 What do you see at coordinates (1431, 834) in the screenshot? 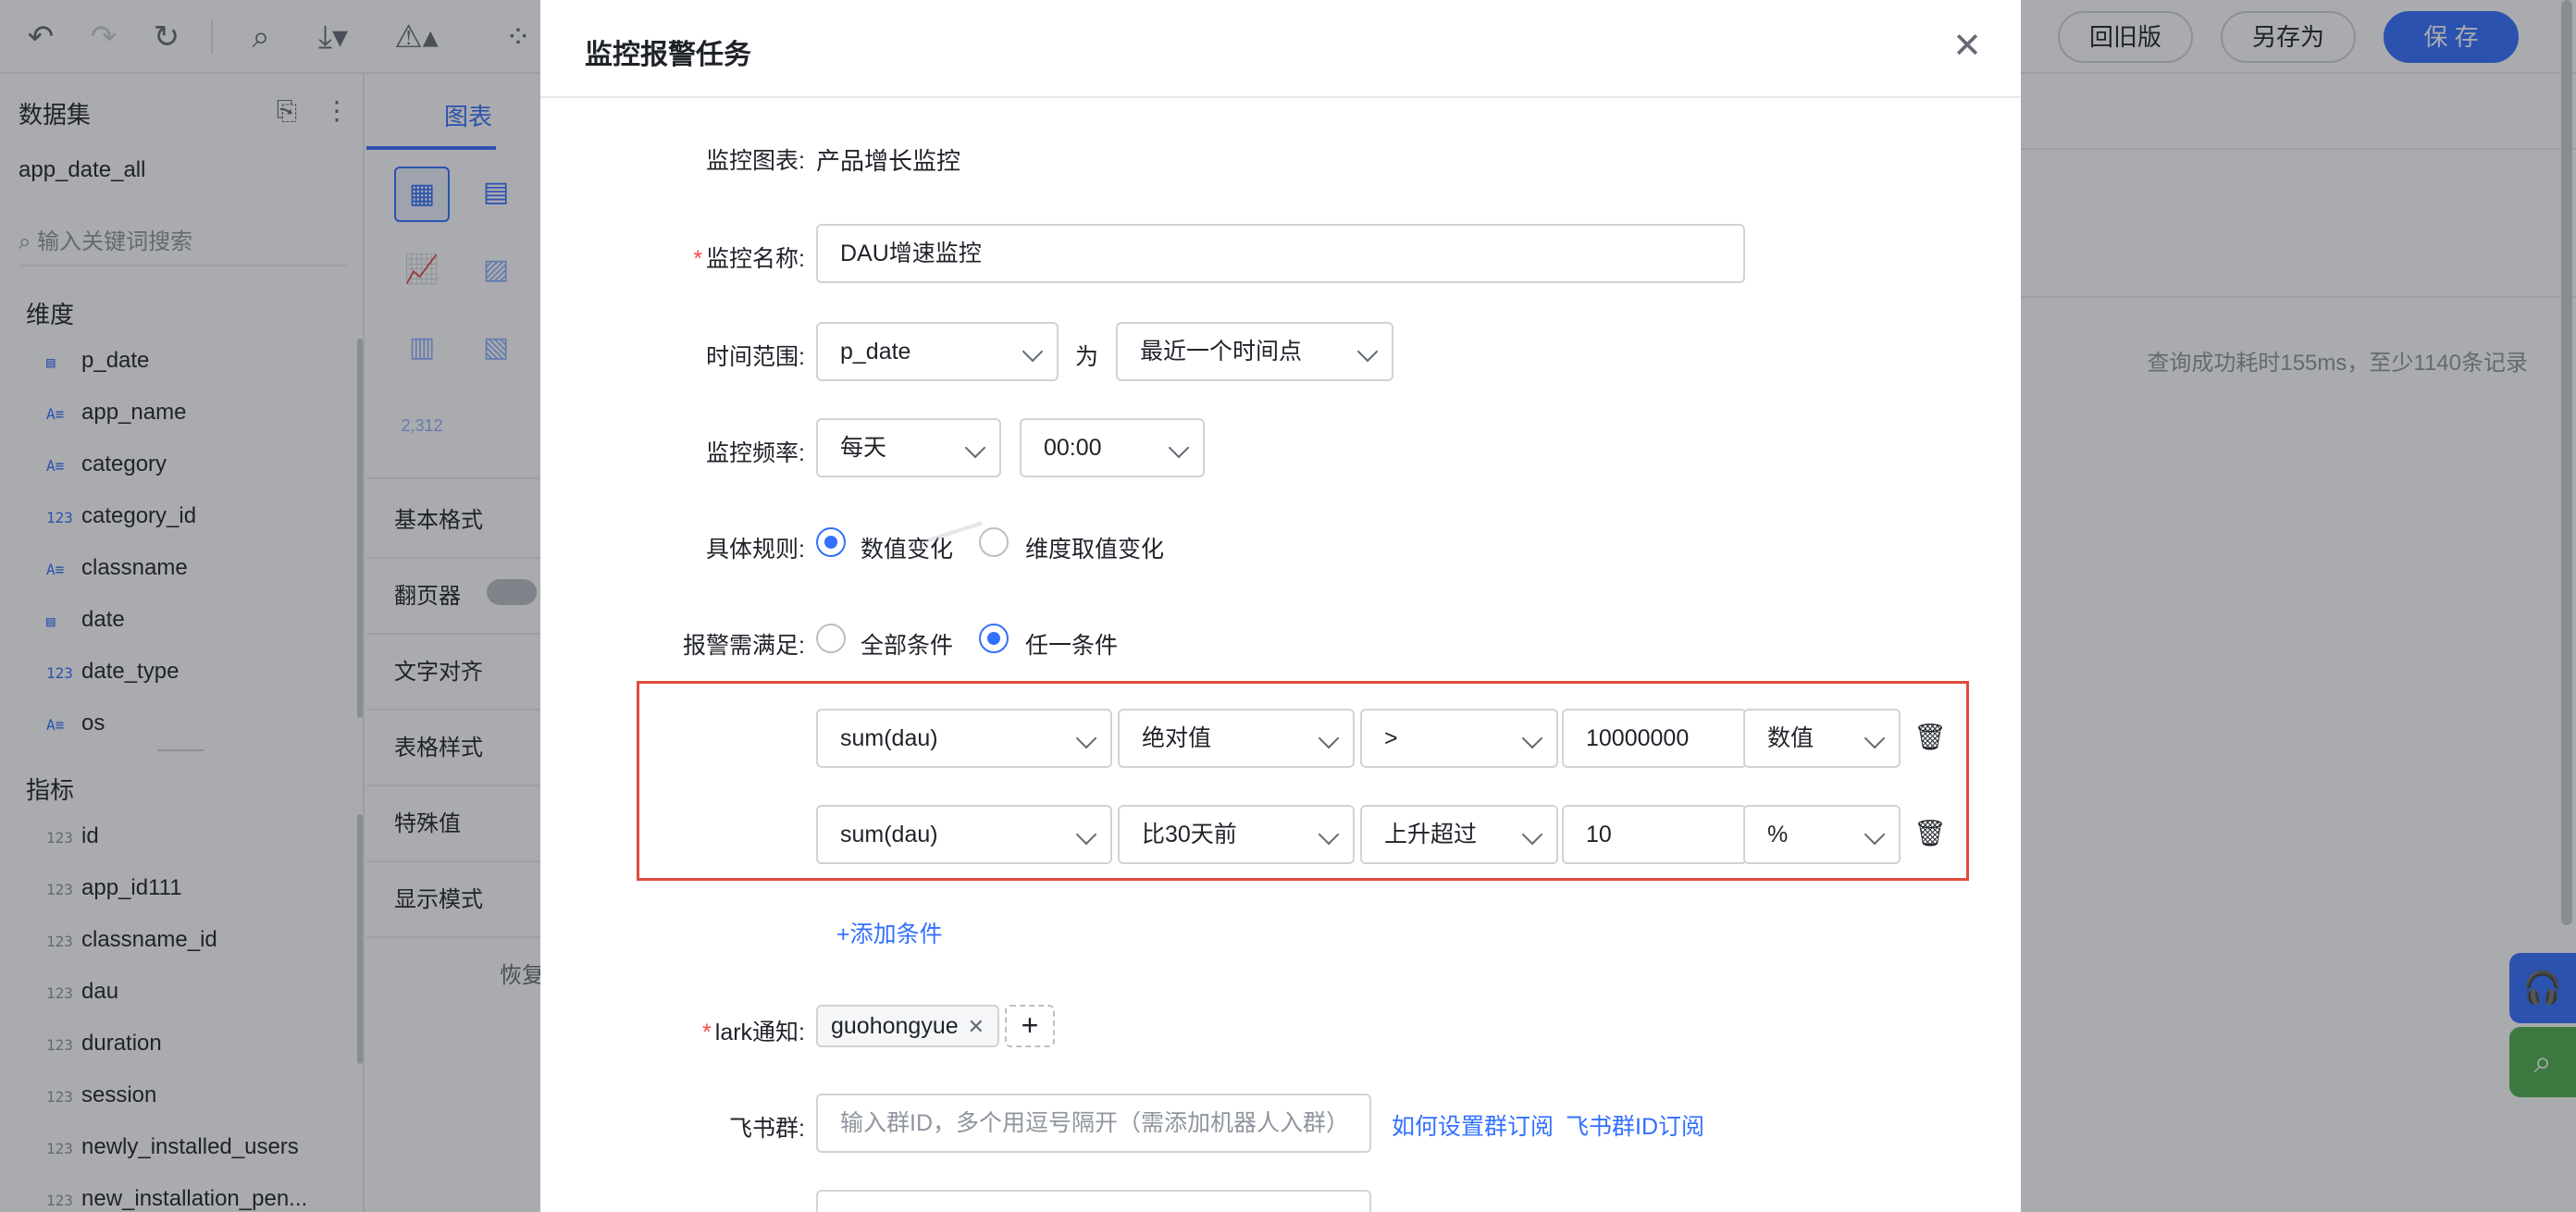
I see `operator-select-value: 上升超过` at bounding box center [1431, 834].